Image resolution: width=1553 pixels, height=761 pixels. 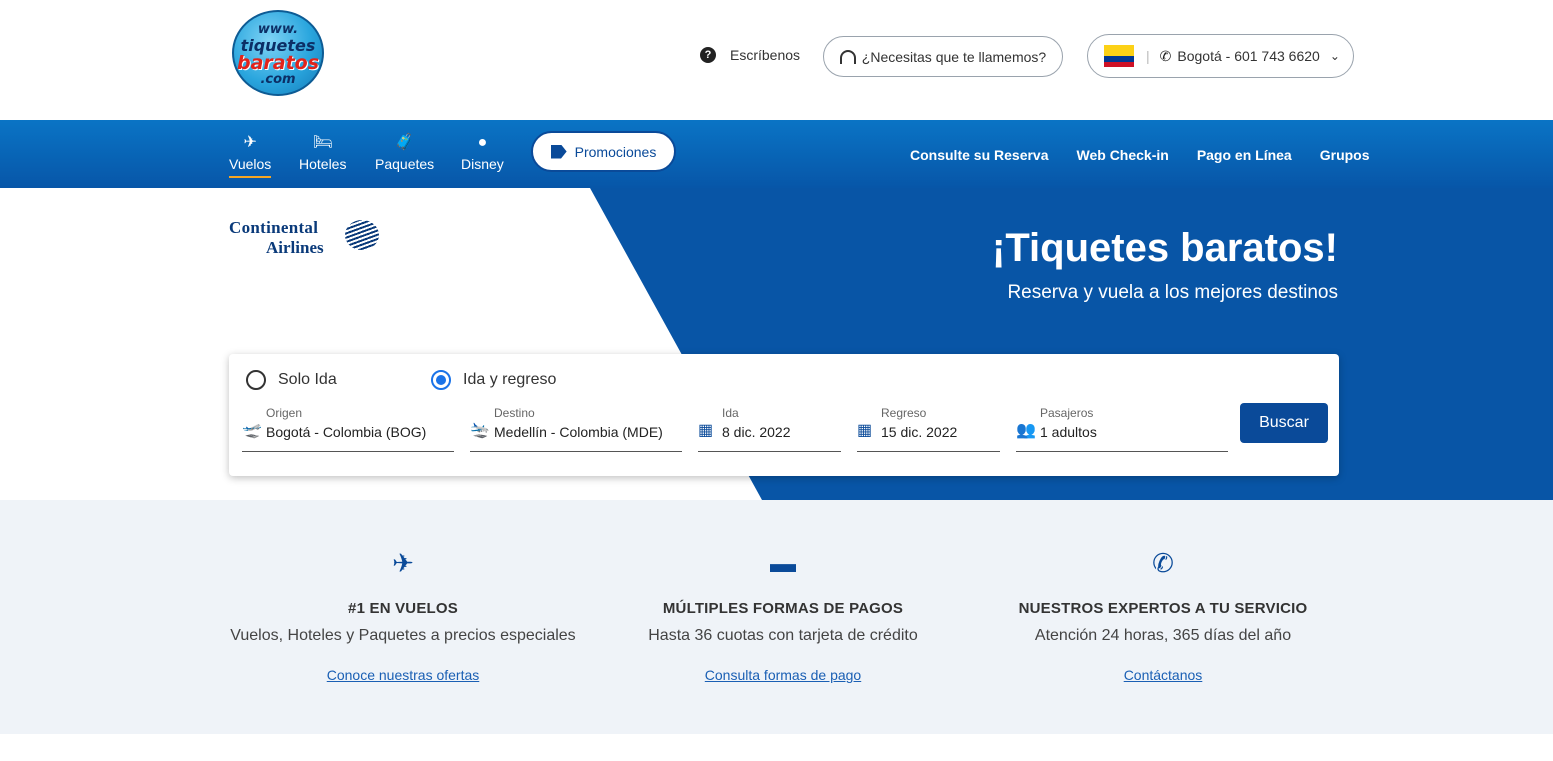 What do you see at coordinates (480, 430) in the screenshot?
I see `landing-icon: 🛬` at bounding box center [480, 430].